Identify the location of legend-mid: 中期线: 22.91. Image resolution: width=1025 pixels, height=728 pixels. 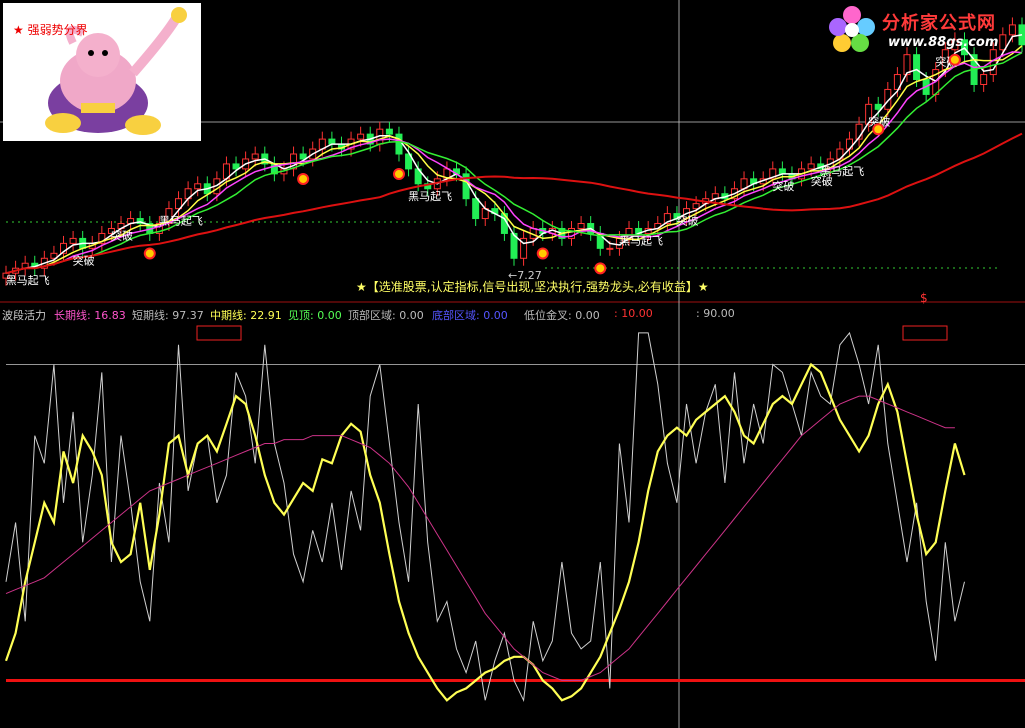
(246, 315).